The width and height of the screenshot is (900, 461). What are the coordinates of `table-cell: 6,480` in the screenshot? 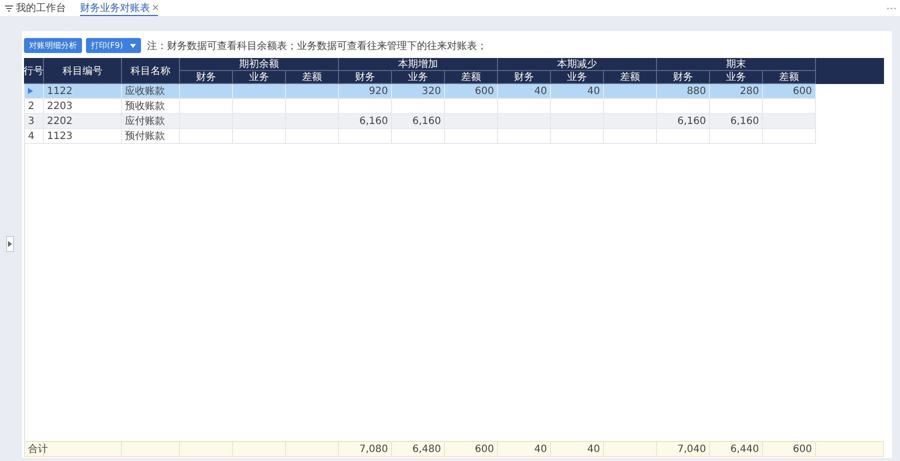 It's located at (426, 449).